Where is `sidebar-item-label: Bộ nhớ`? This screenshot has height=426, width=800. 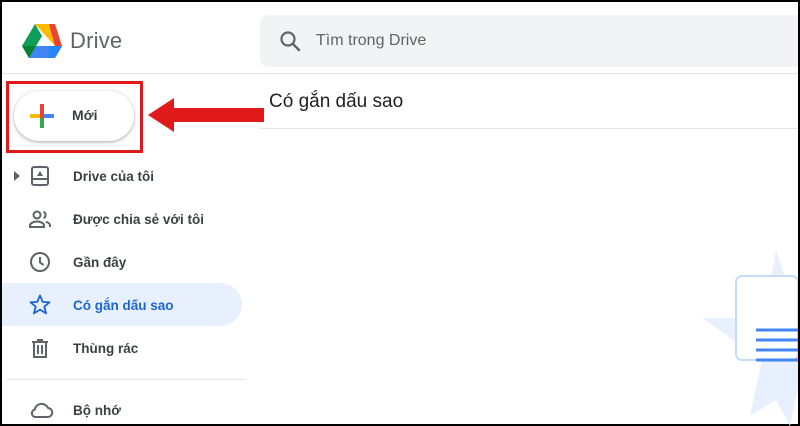 sidebar-item-label: Bộ nhớ is located at coordinates (97, 410).